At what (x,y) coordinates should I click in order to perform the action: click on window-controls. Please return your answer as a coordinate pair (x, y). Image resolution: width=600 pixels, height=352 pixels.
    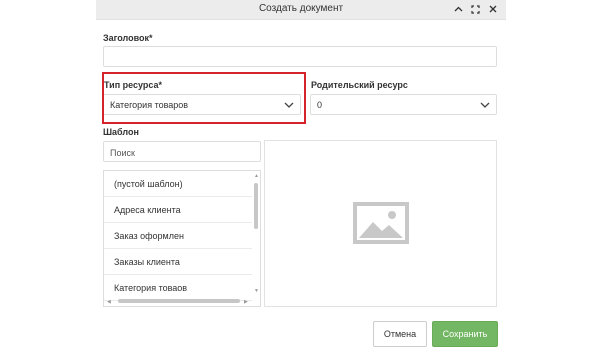
    Looking at the image, I should click on (475, 9).